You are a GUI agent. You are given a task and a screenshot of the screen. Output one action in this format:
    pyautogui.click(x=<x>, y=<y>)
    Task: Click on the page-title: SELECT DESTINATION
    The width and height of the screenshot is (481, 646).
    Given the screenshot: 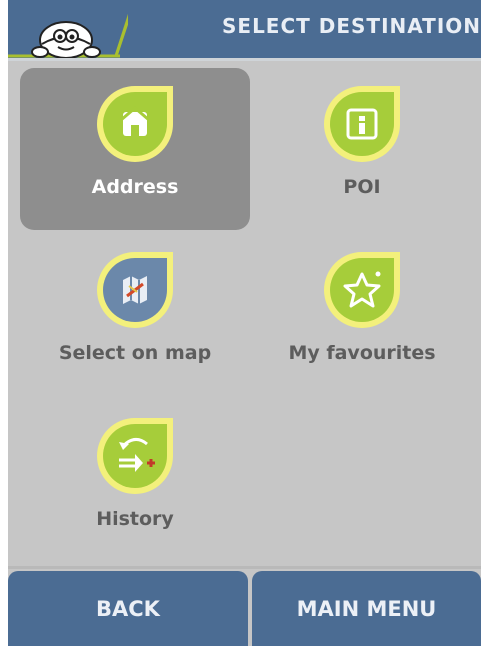 What is the action you would take?
    pyautogui.click(x=351, y=26)
    